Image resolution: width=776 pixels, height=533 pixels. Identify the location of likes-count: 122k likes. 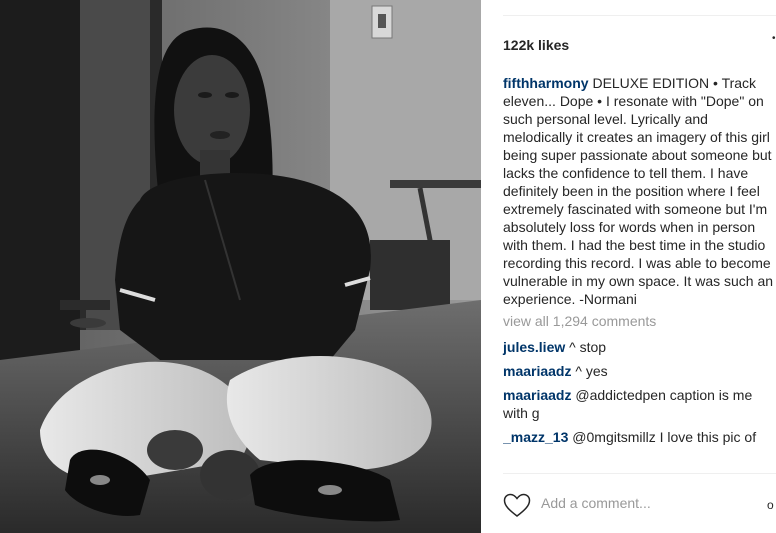
(536, 45).